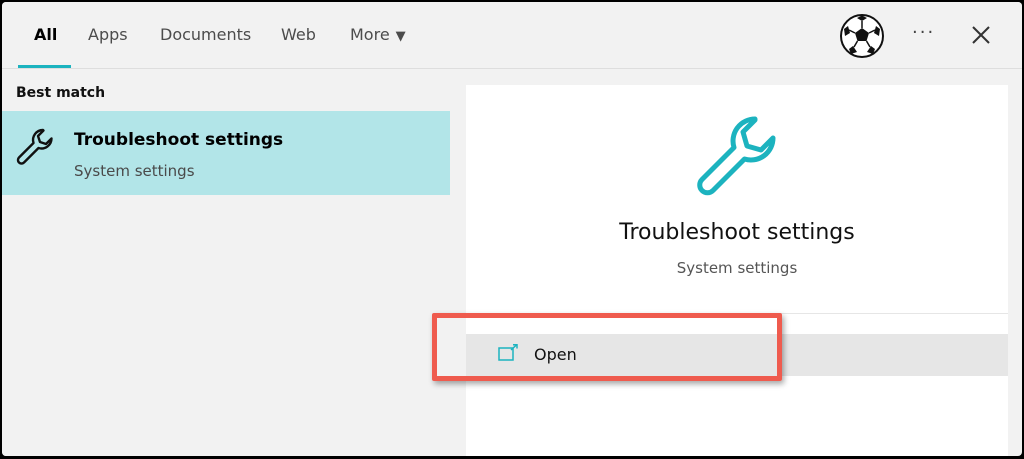 The height and width of the screenshot is (459, 1024). Describe the element at coordinates (61, 93) in the screenshot. I see `best-match-heading: Best match` at that location.